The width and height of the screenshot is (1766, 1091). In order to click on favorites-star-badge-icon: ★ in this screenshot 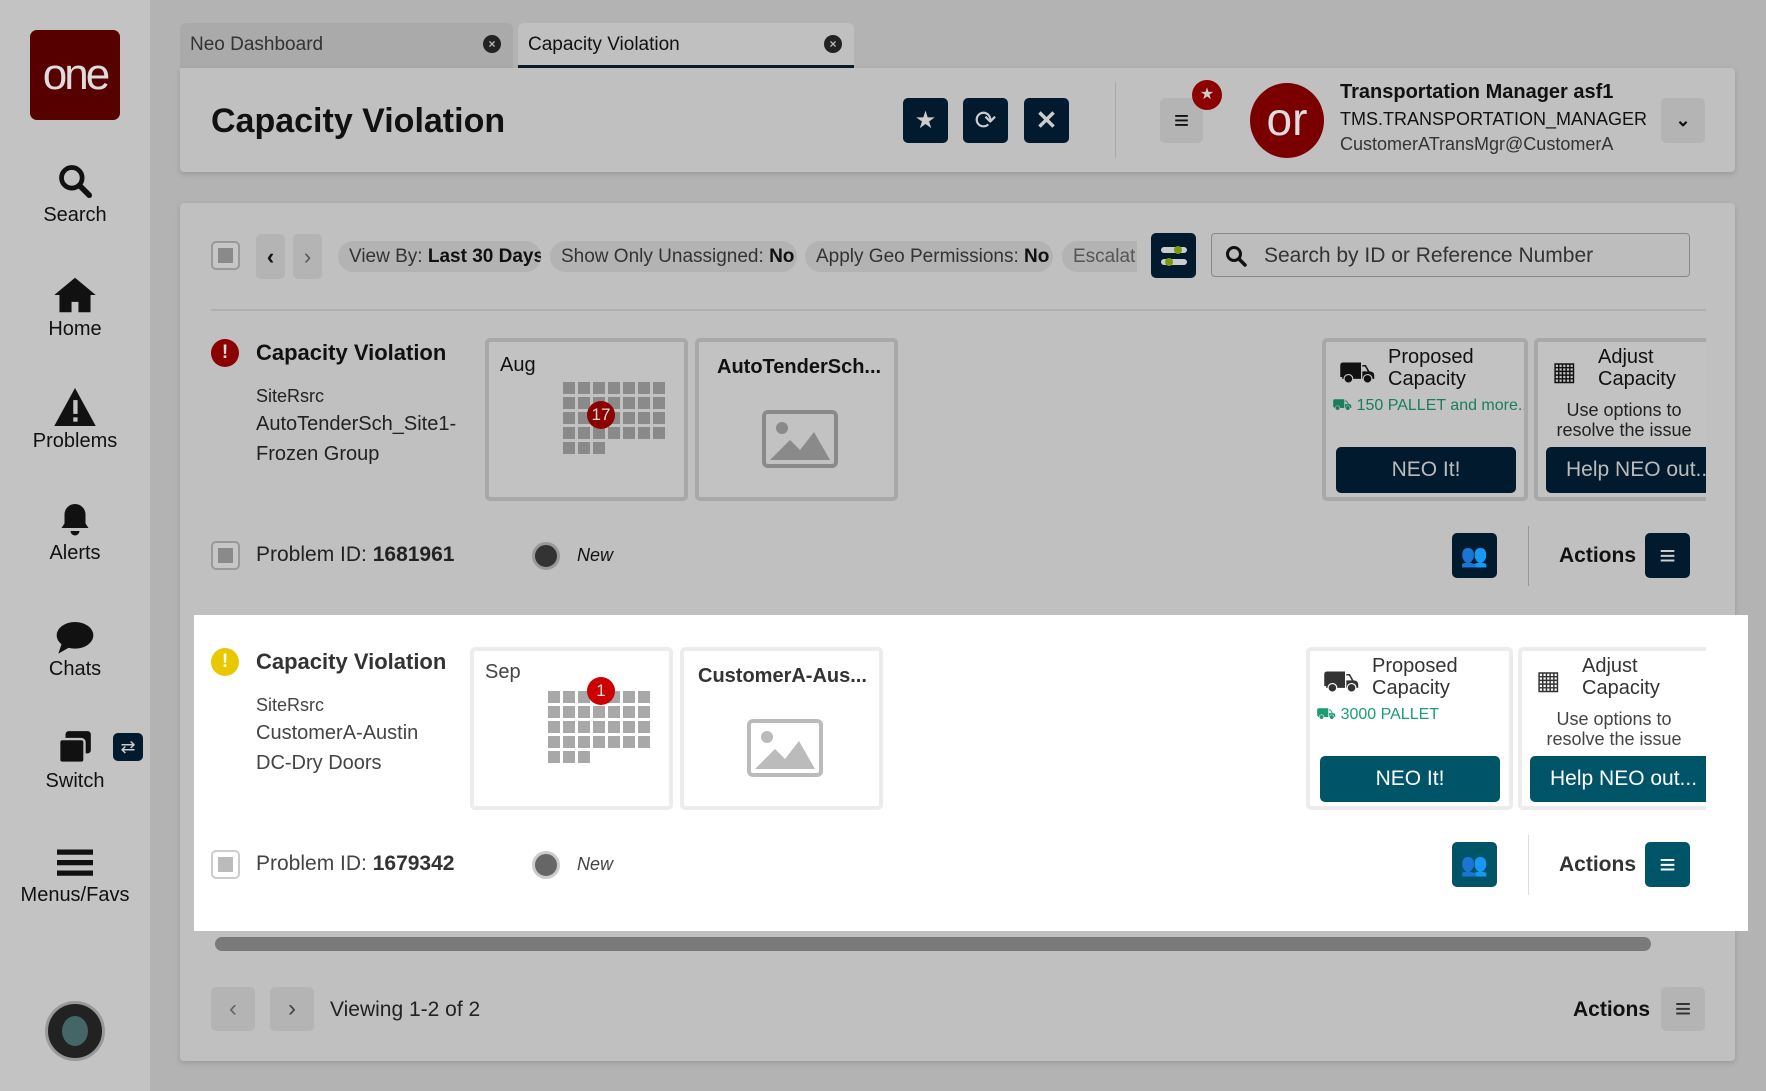, I will do `click(1207, 95)`.